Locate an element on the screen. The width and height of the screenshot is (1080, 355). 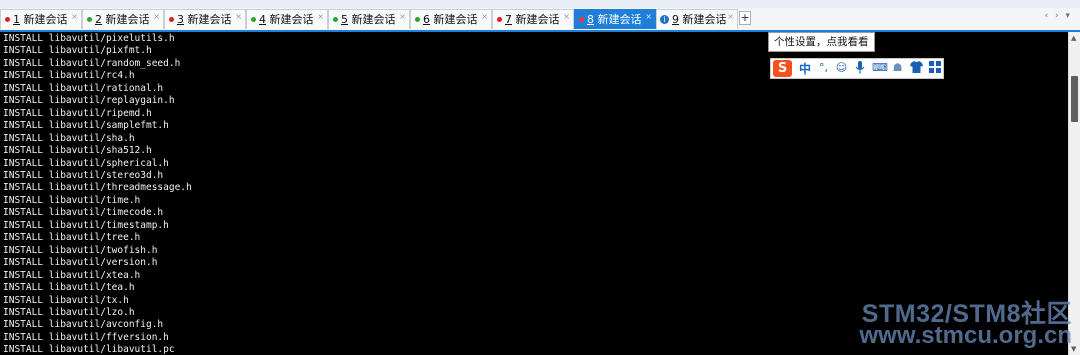
terminal-line: INSTALL libavutil/tx.h is located at coordinates (66, 300).